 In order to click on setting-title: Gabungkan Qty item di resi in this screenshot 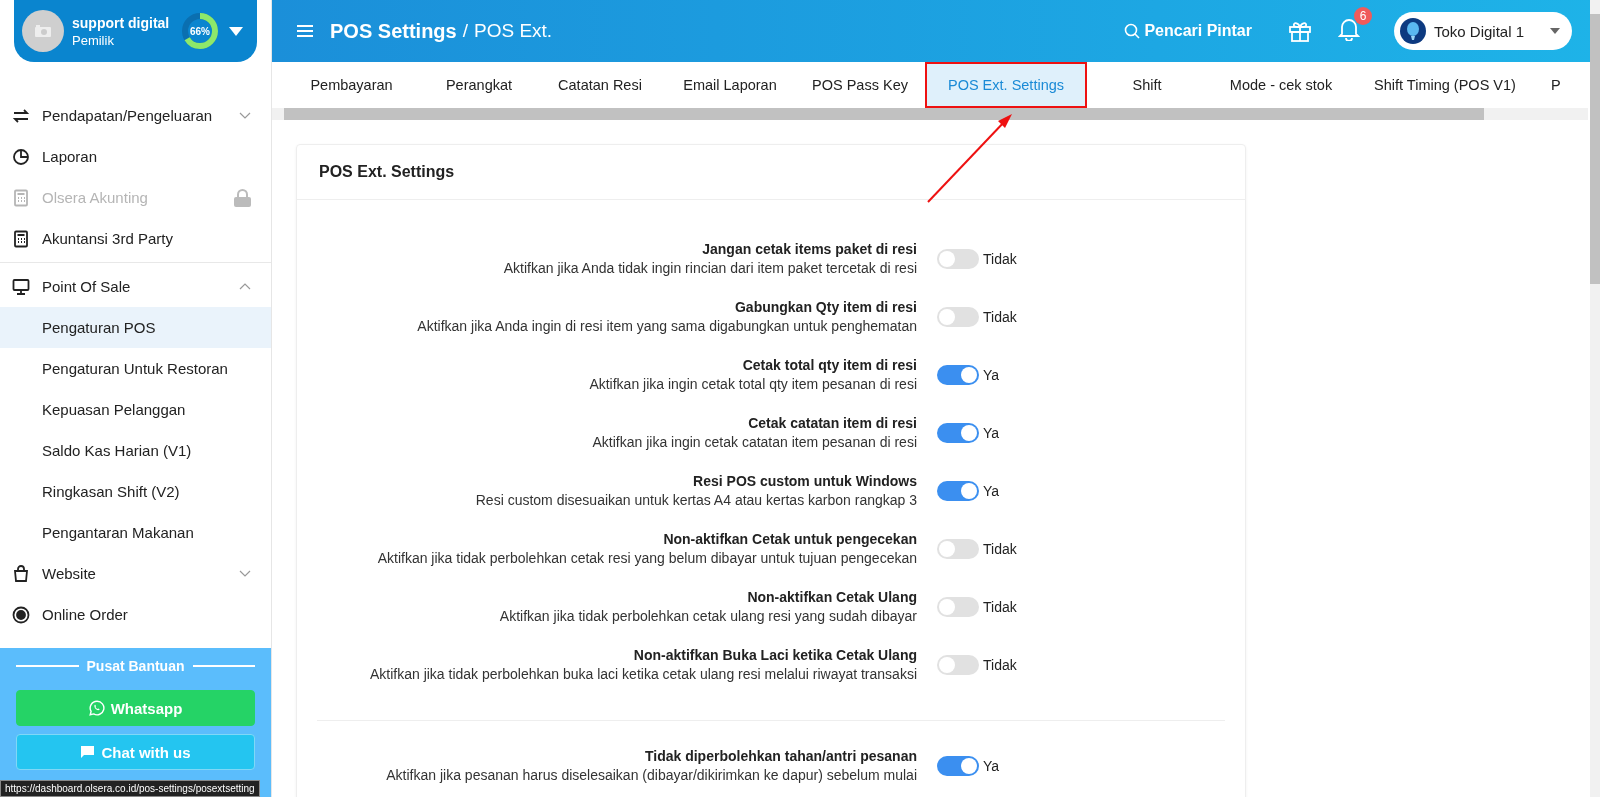, I will do `click(825, 307)`.